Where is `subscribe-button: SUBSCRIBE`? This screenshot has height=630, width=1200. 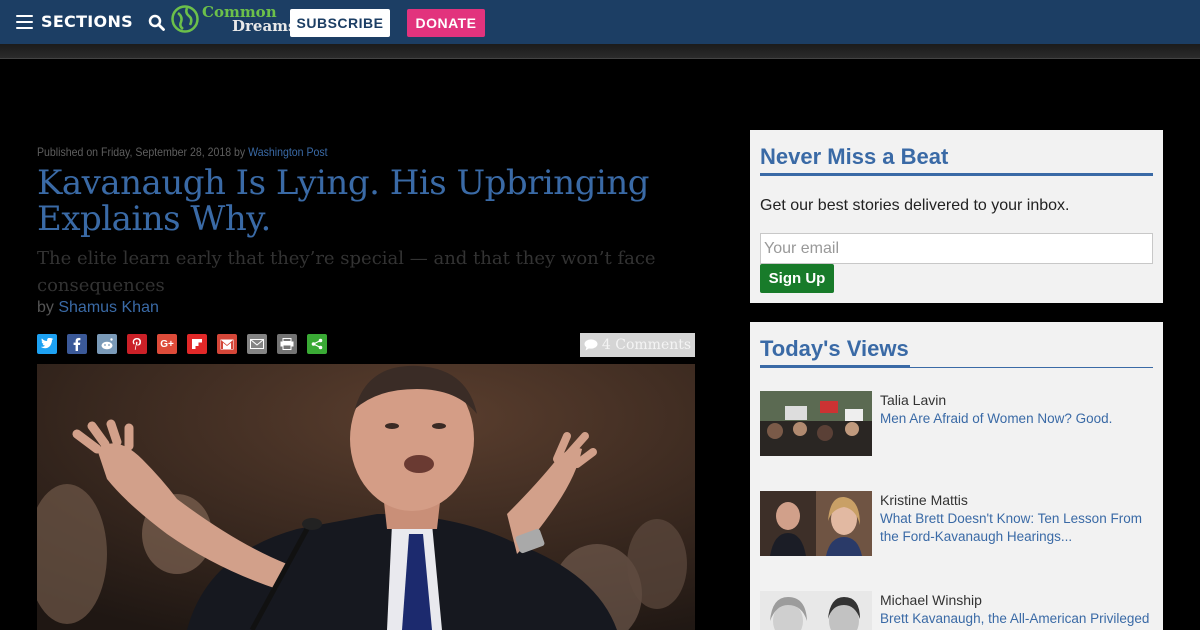 subscribe-button: SUBSCRIBE is located at coordinates (340, 23).